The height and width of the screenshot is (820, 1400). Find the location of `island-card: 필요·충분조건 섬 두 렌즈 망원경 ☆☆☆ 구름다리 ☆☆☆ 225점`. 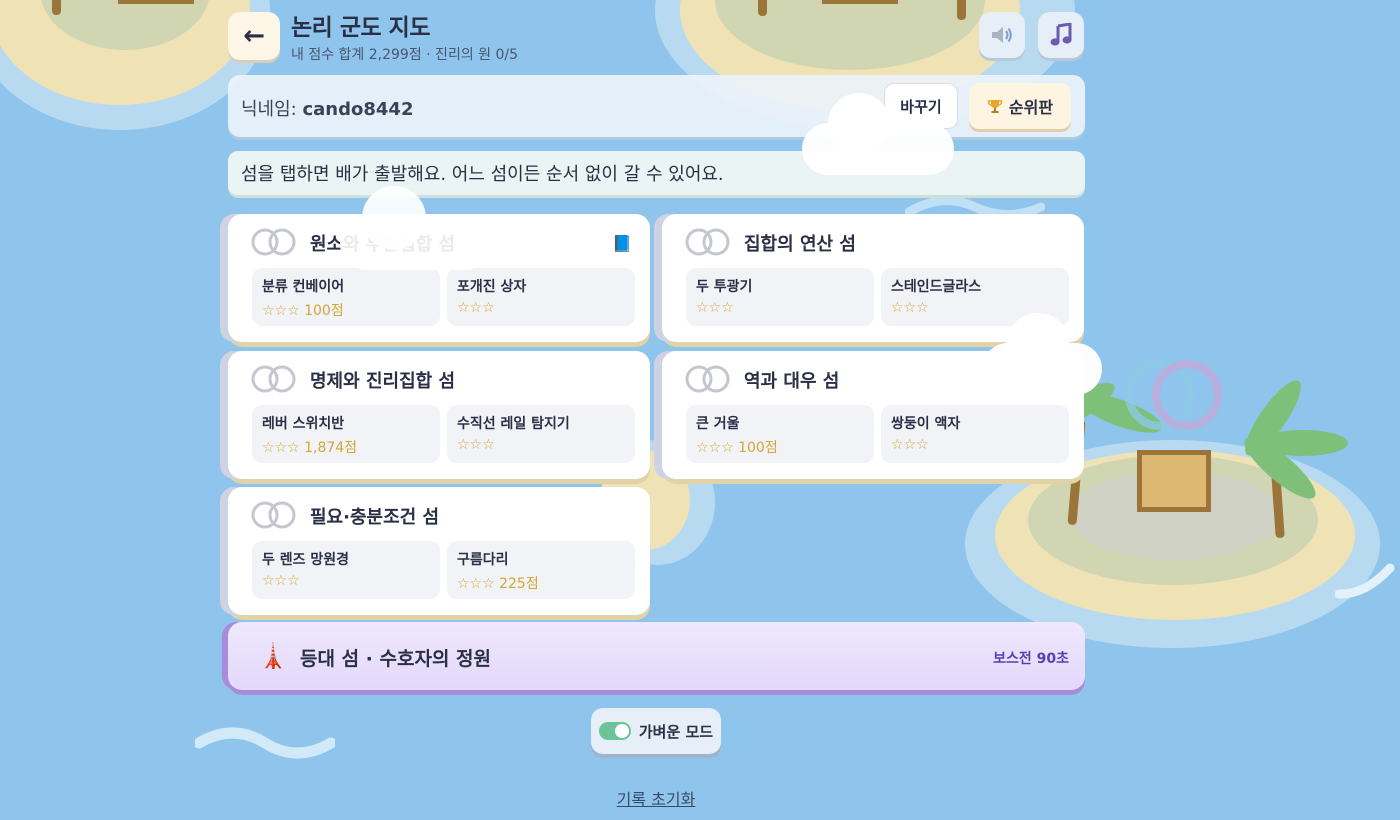

island-card: 필요·충분조건 섬 두 렌즈 망원경 ☆☆☆ 구름다리 ☆☆☆ 225점 is located at coordinates (439, 551).